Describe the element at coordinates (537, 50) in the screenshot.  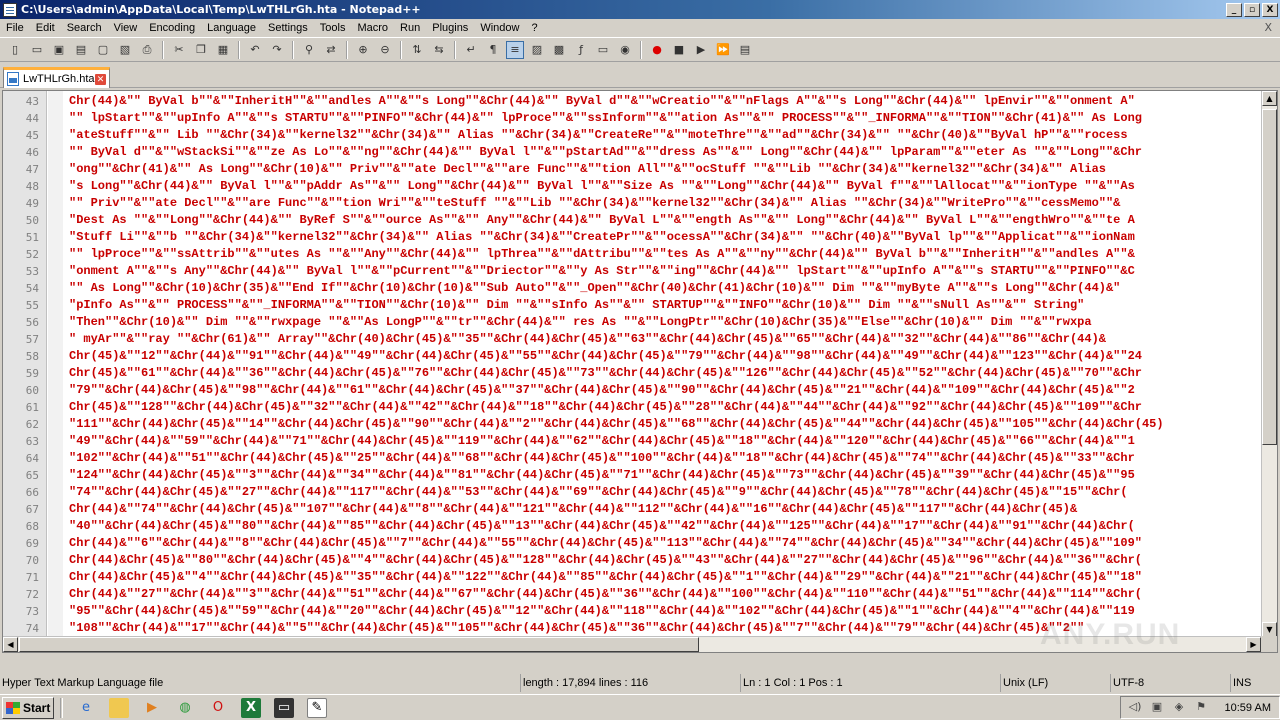
I see `define-language-icon: ▨` at that location.